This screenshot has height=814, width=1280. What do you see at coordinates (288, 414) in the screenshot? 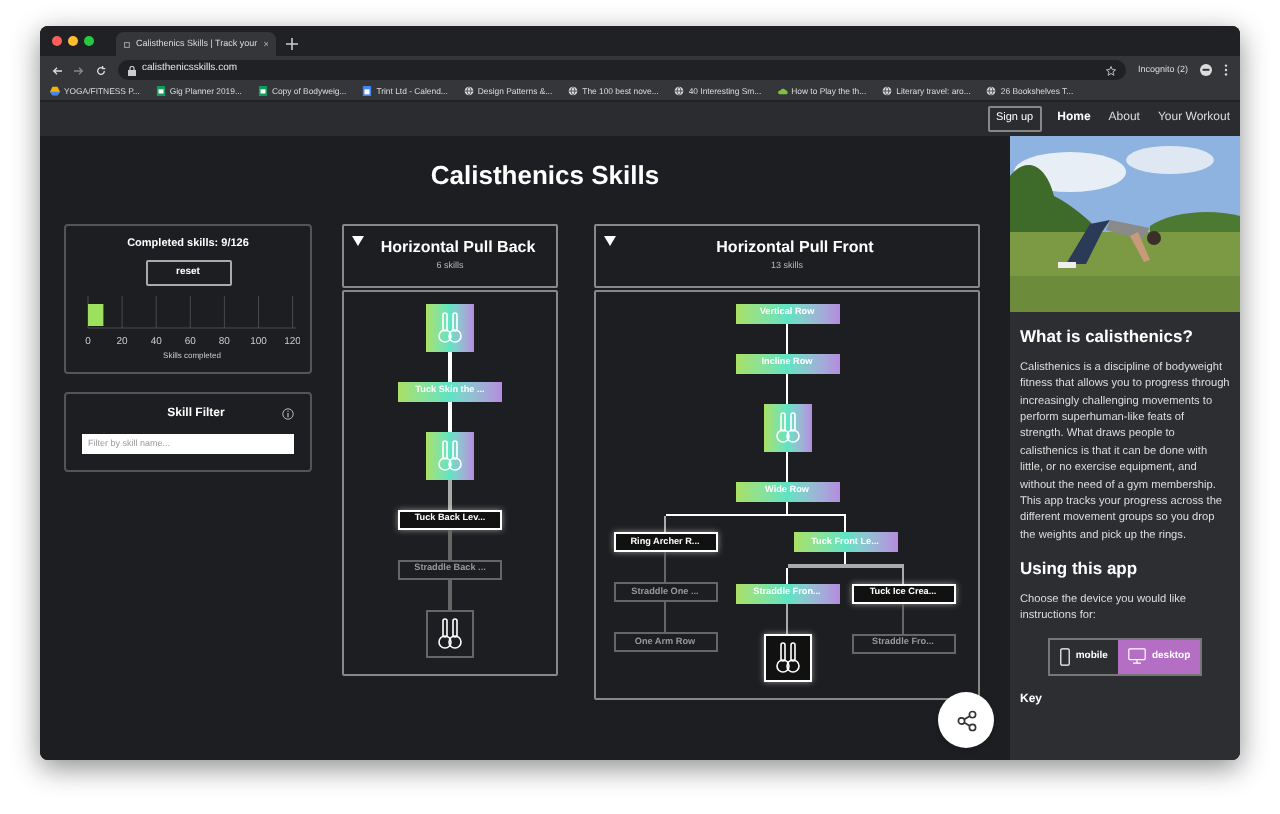
I see `info-icon` at bounding box center [288, 414].